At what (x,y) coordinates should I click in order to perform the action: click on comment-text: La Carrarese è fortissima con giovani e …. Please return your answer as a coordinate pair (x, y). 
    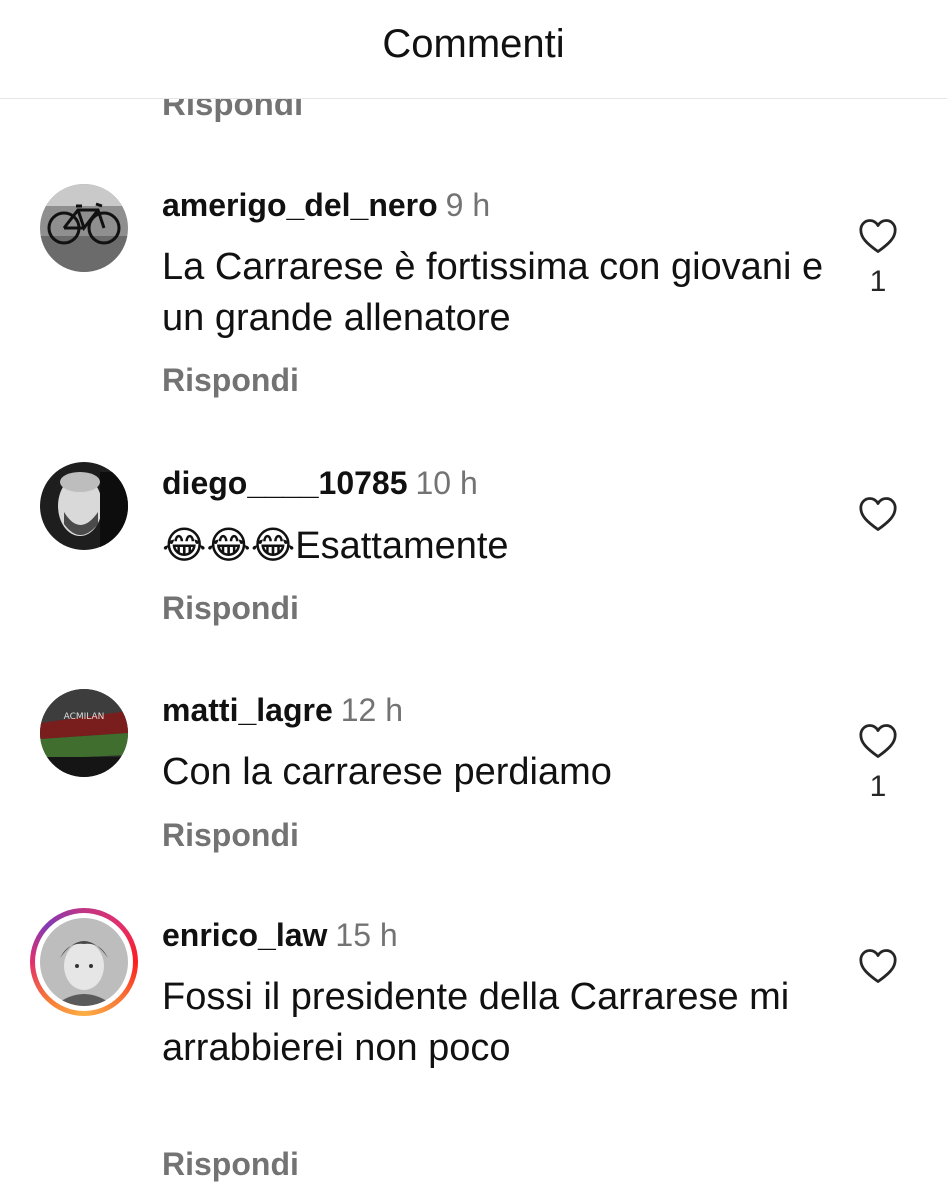
    Looking at the image, I should click on (493, 292).